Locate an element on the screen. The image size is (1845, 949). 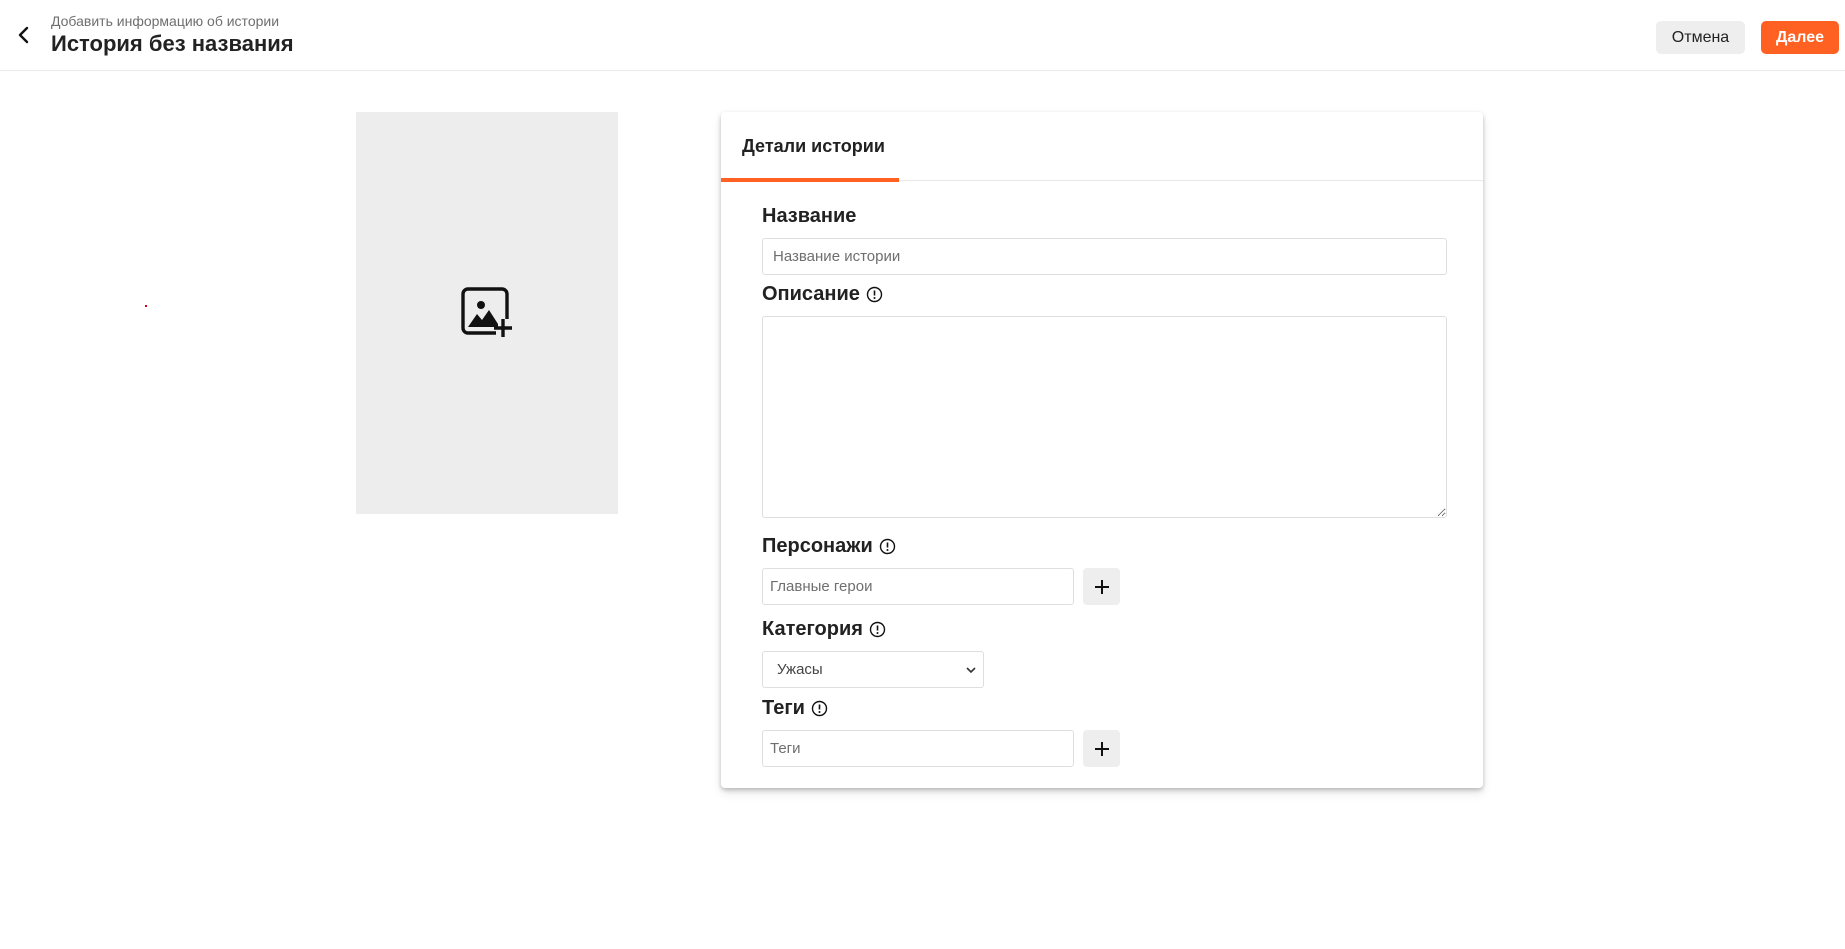
tab-label: Детали истории is located at coordinates (813, 146).